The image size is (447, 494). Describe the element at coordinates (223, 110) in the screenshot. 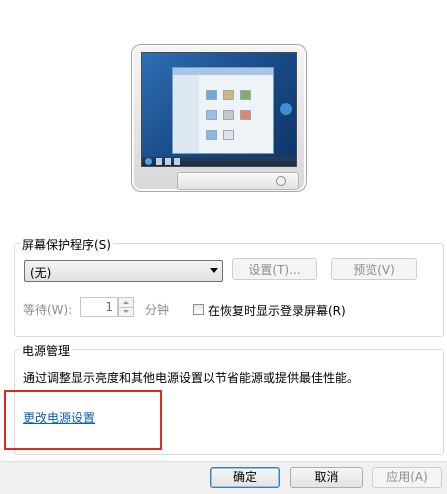

I see `preview-window-image` at that location.